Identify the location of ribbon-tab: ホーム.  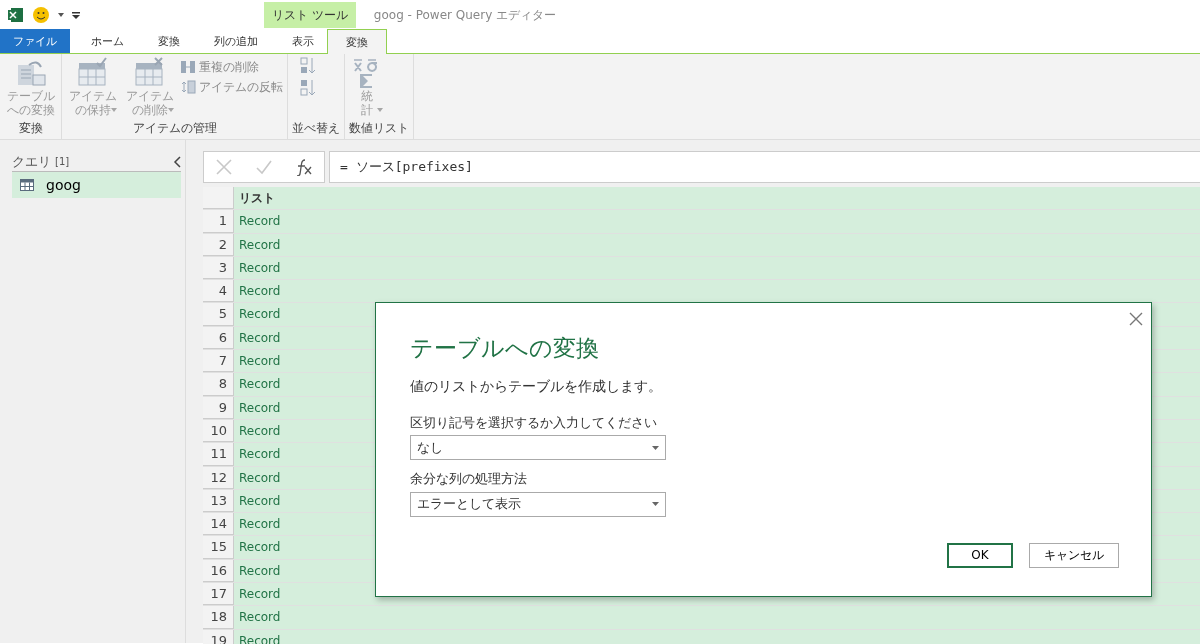
(107, 41).